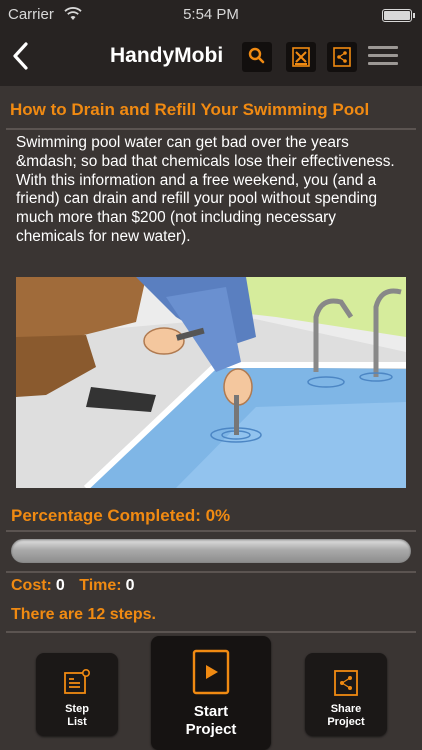 This screenshot has width=422, height=750. What do you see at coordinates (257, 61) in the screenshot?
I see `search-icon` at bounding box center [257, 61].